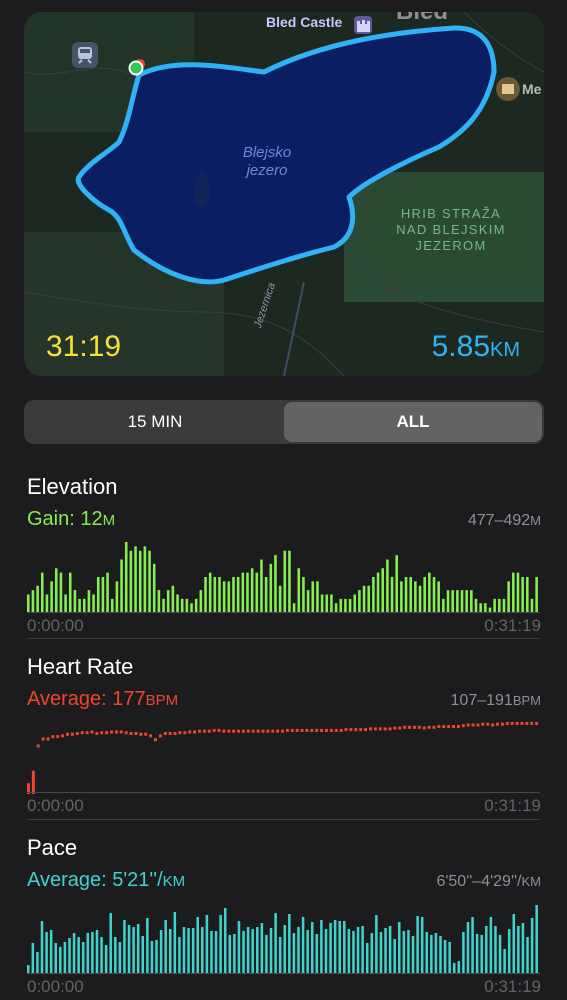 The width and height of the screenshot is (567, 1000). I want to click on elevation-gain-unit: M, so click(109, 520).